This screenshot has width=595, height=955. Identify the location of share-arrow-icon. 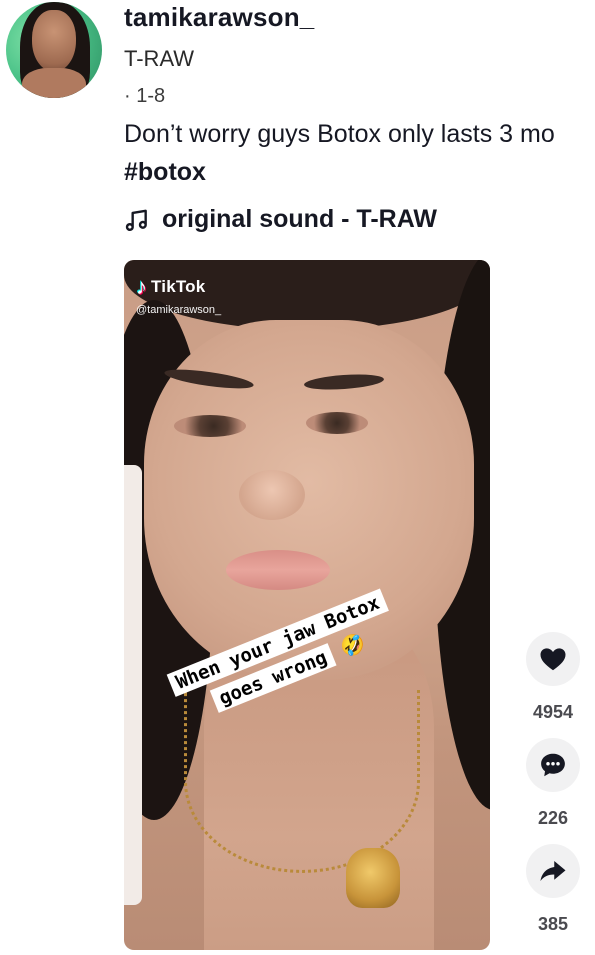
(553, 871).